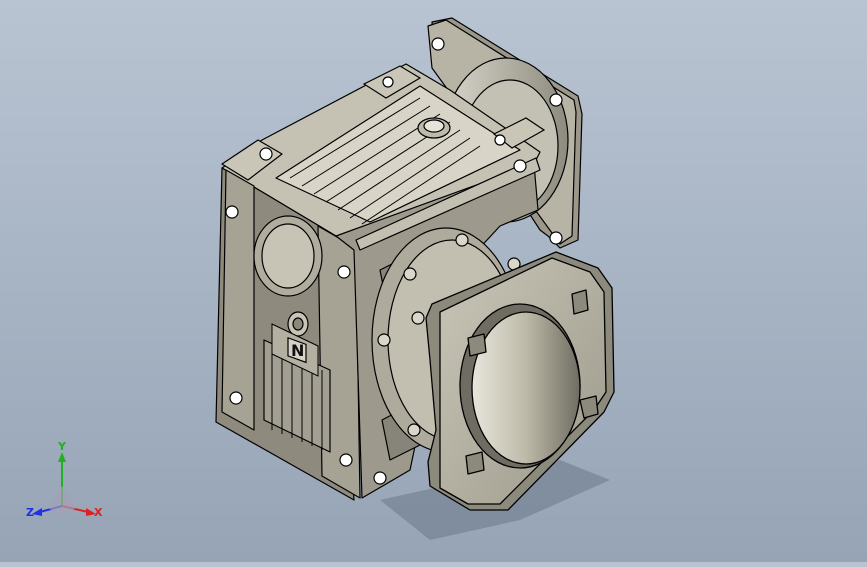 The width and height of the screenshot is (867, 567). Describe the element at coordinates (62, 501) in the screenshot. I see `triad-cone` at that location.